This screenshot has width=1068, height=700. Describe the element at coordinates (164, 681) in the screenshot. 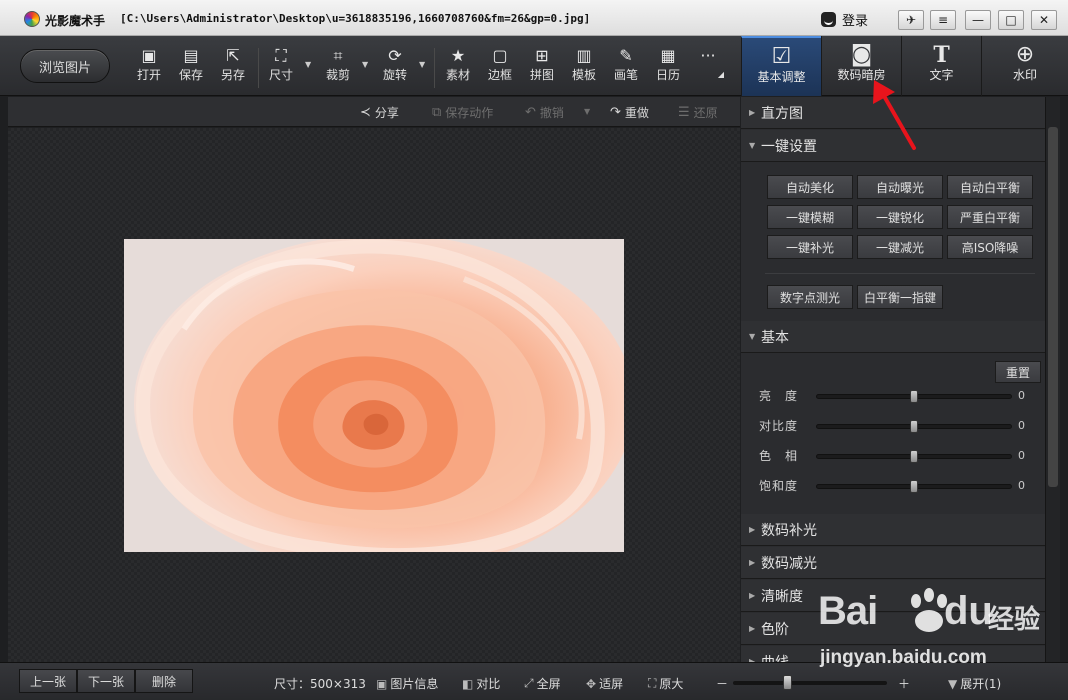

I see `delete-button: 删除` at that location.